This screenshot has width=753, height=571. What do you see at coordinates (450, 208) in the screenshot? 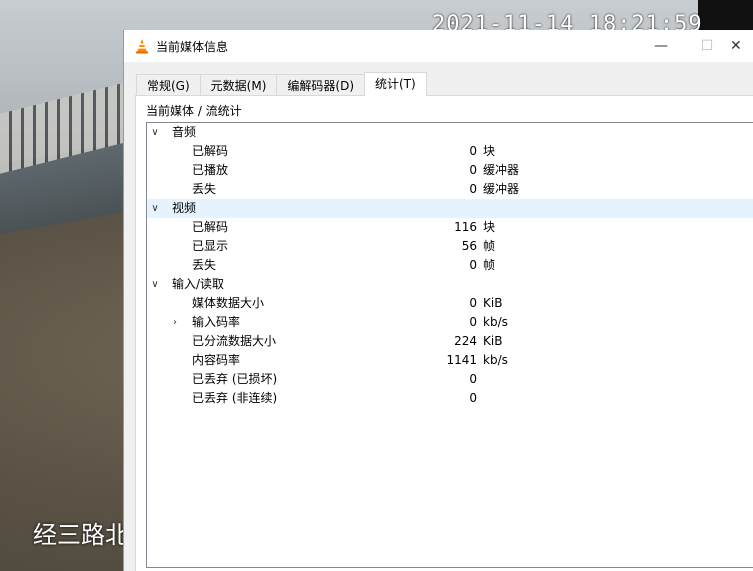
I see `group-video: ∨ 视频` at bounding box center [450, 208].